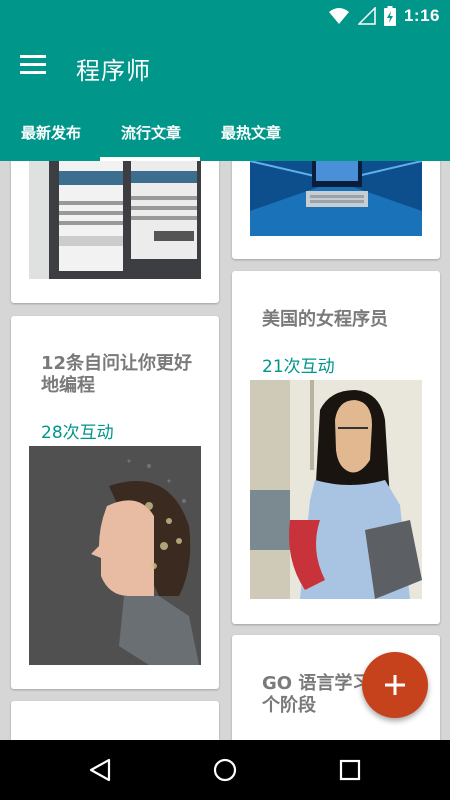 The image size is (450, 800). Describe the element at coordinates (338, 16) in the screenshot. I see `wifi-icon` at that location.